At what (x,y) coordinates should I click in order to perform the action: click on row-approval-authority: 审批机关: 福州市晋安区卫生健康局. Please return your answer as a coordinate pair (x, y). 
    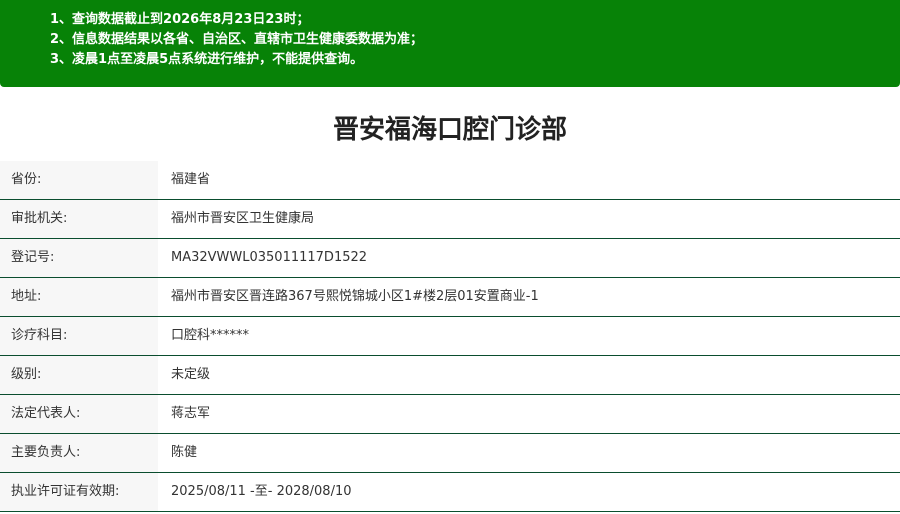
    Looking at the image, I should click on (450, 219).